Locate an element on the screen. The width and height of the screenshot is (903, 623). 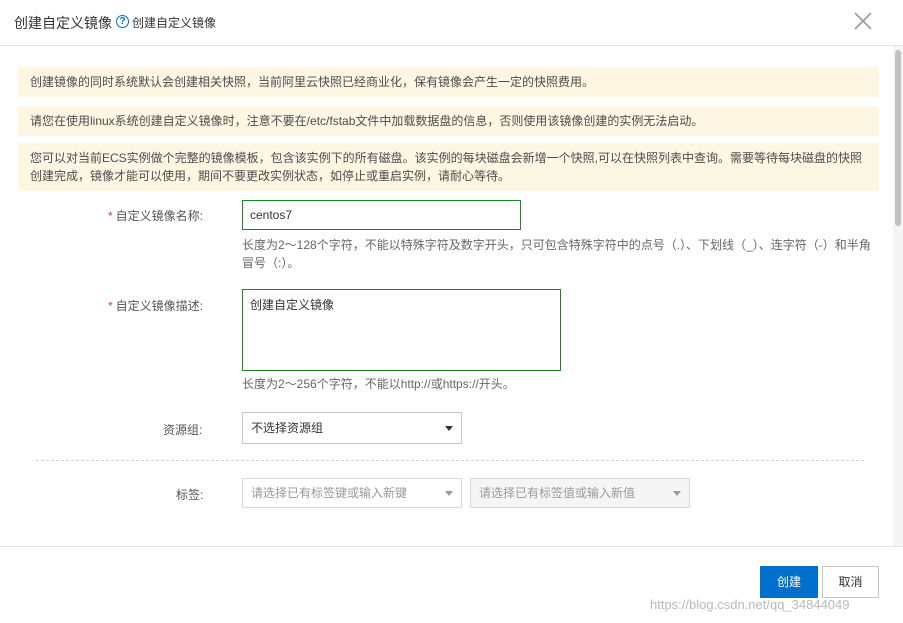
close-icon is located at coordinates (863, 21).